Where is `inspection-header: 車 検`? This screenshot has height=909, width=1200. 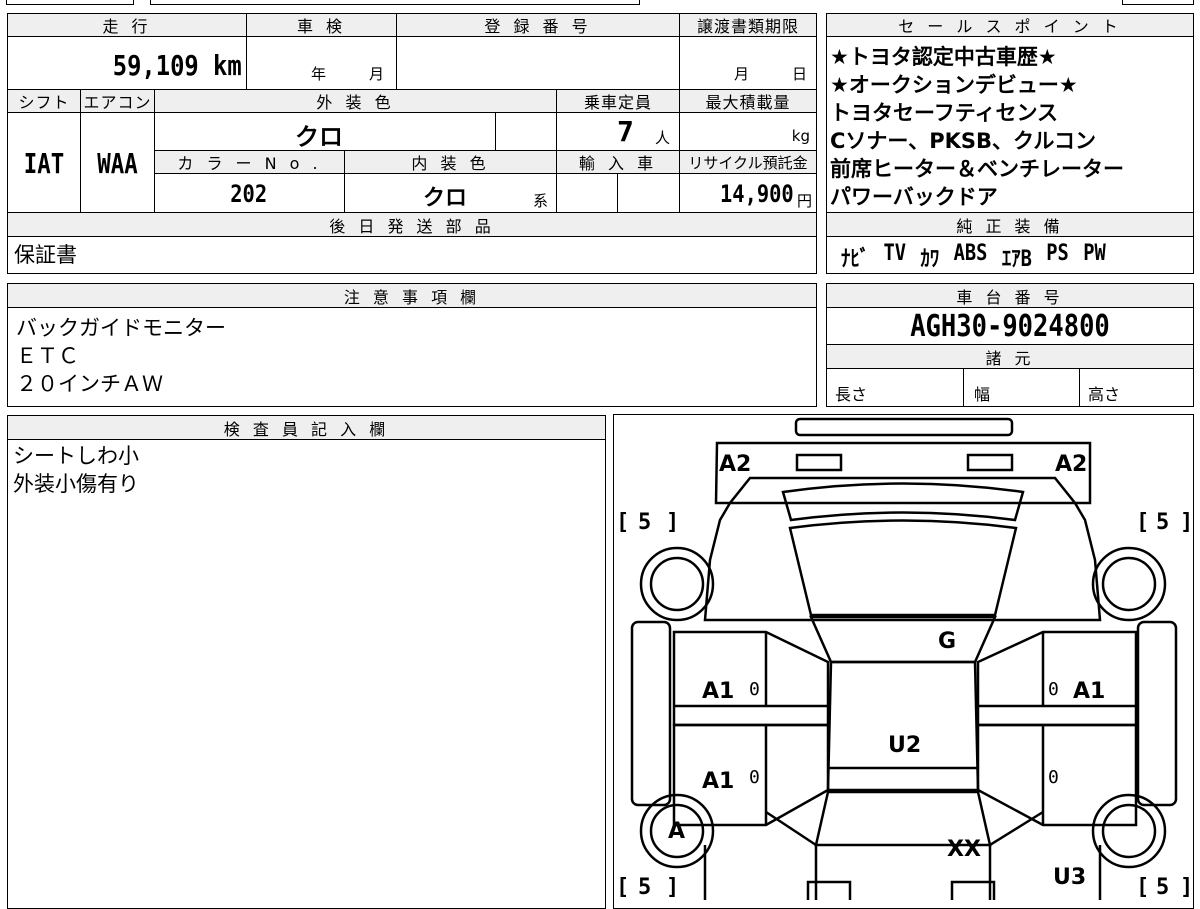 inspection-header: 車 検 is located at coordinates (321, 25).